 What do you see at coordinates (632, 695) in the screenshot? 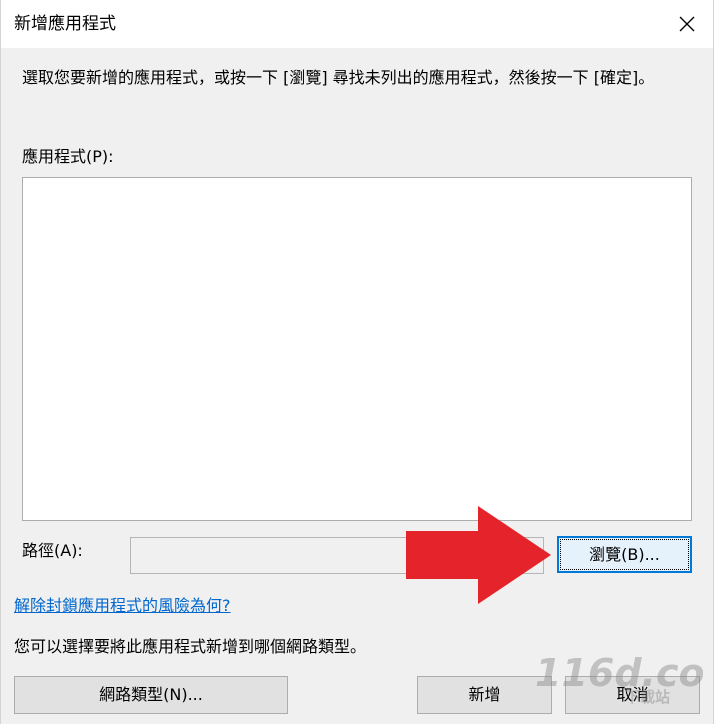
I see `cancel-button: 取消` at bounding box center [632, 695].